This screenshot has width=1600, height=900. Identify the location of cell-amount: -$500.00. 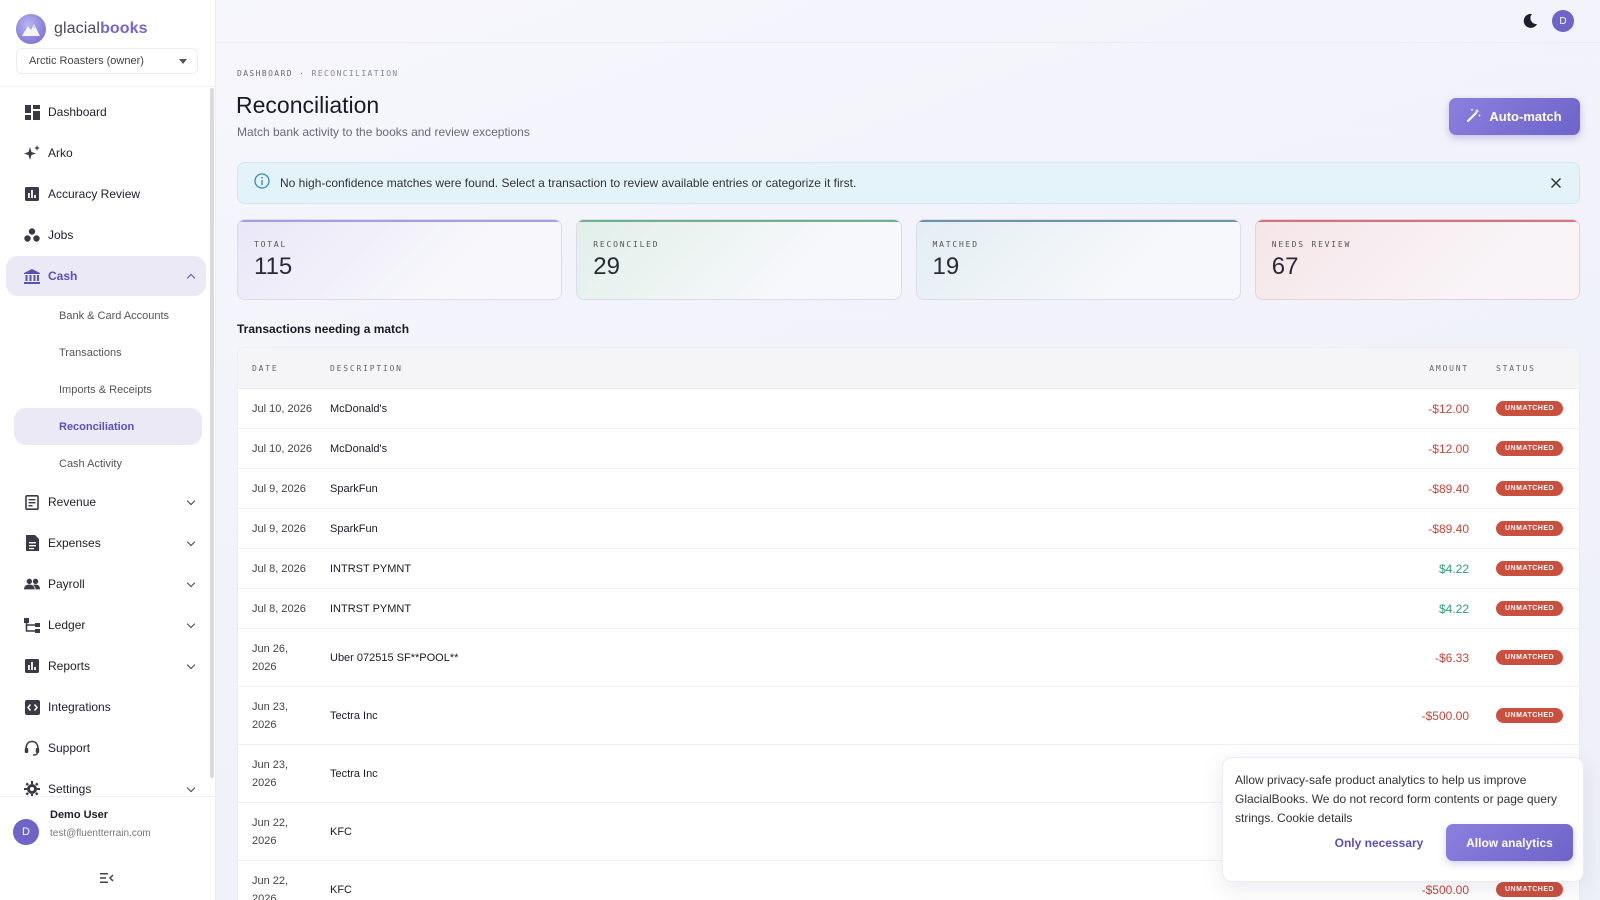
(1445, 715).